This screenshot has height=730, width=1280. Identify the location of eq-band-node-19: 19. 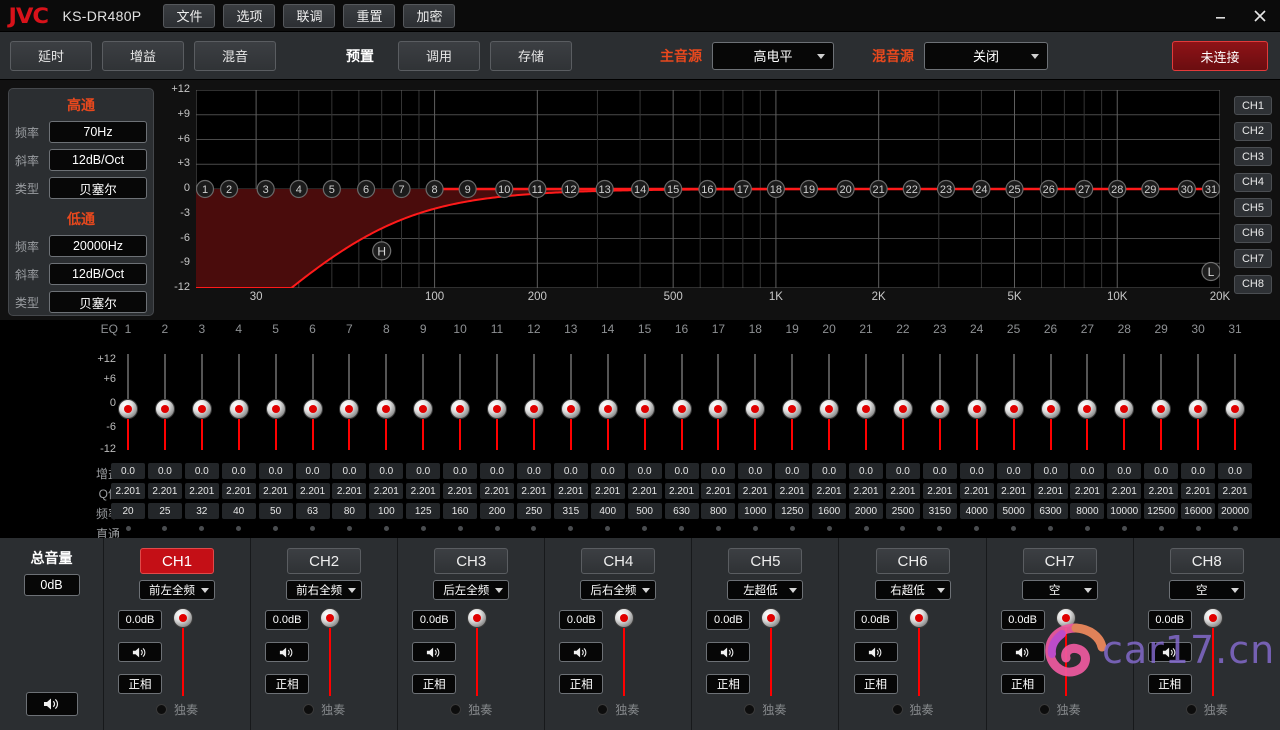
(809, 189).